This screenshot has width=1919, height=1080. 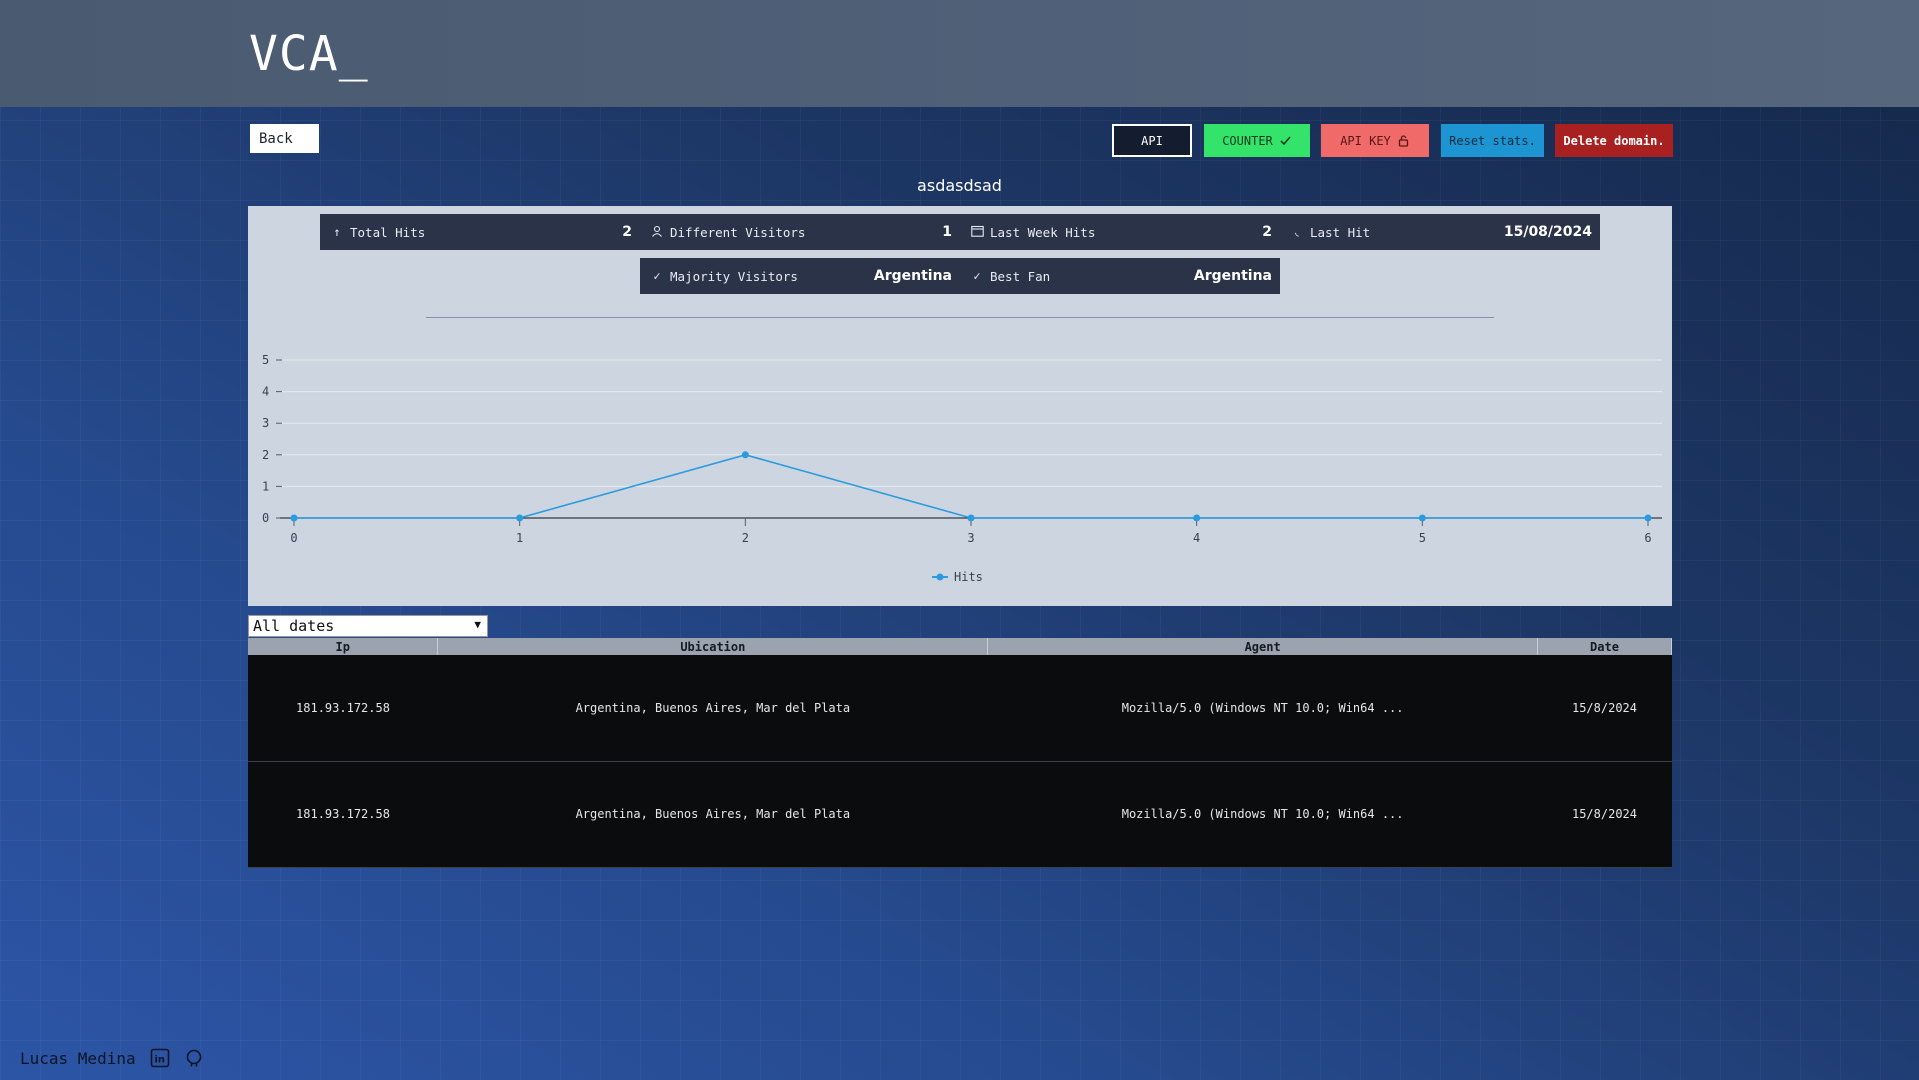 What do you see at coordinates (1403, 141) in the screenshot?
I see `unlock-icon` at bounding box center [1403, 141].